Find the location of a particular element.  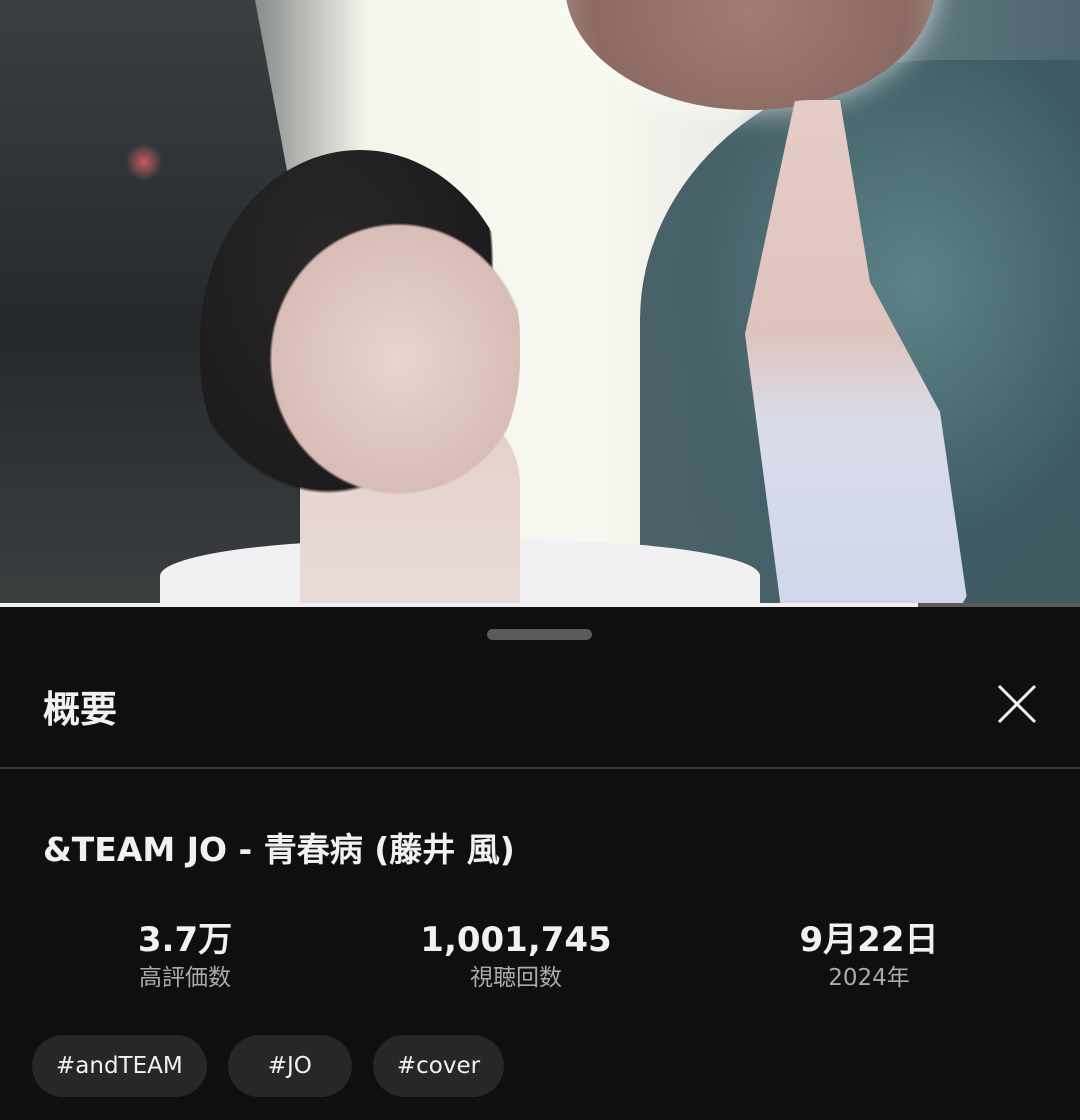

close-icon is located at coordinates (1017, 704).